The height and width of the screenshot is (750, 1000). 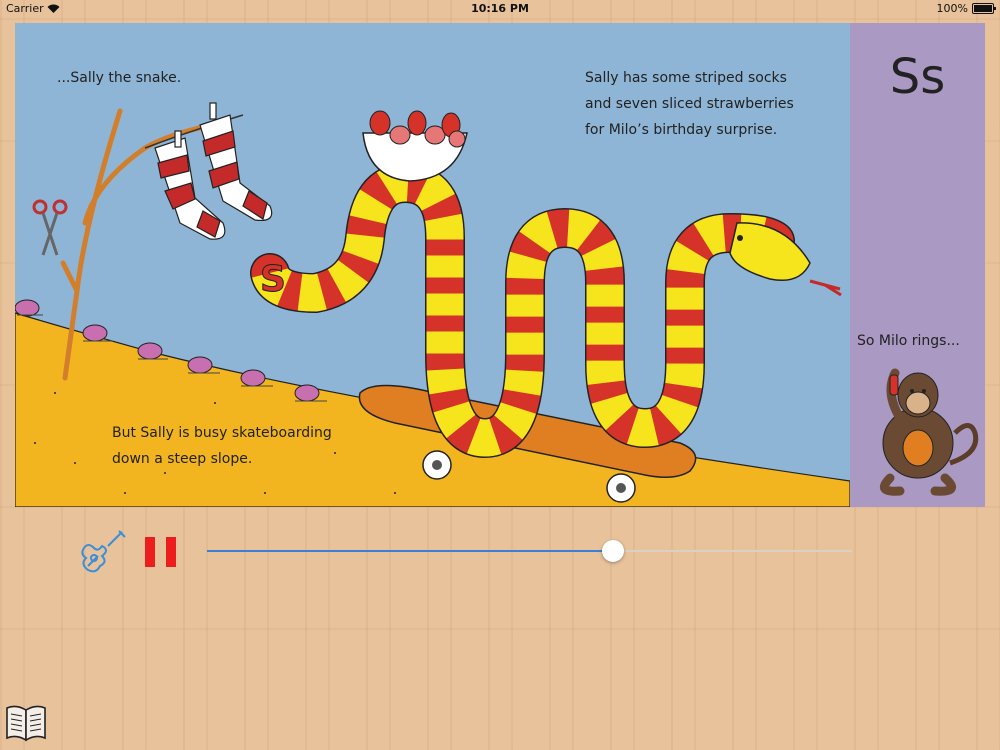 I want to click on battery-percent: 100%, so click(x=952, y=8).